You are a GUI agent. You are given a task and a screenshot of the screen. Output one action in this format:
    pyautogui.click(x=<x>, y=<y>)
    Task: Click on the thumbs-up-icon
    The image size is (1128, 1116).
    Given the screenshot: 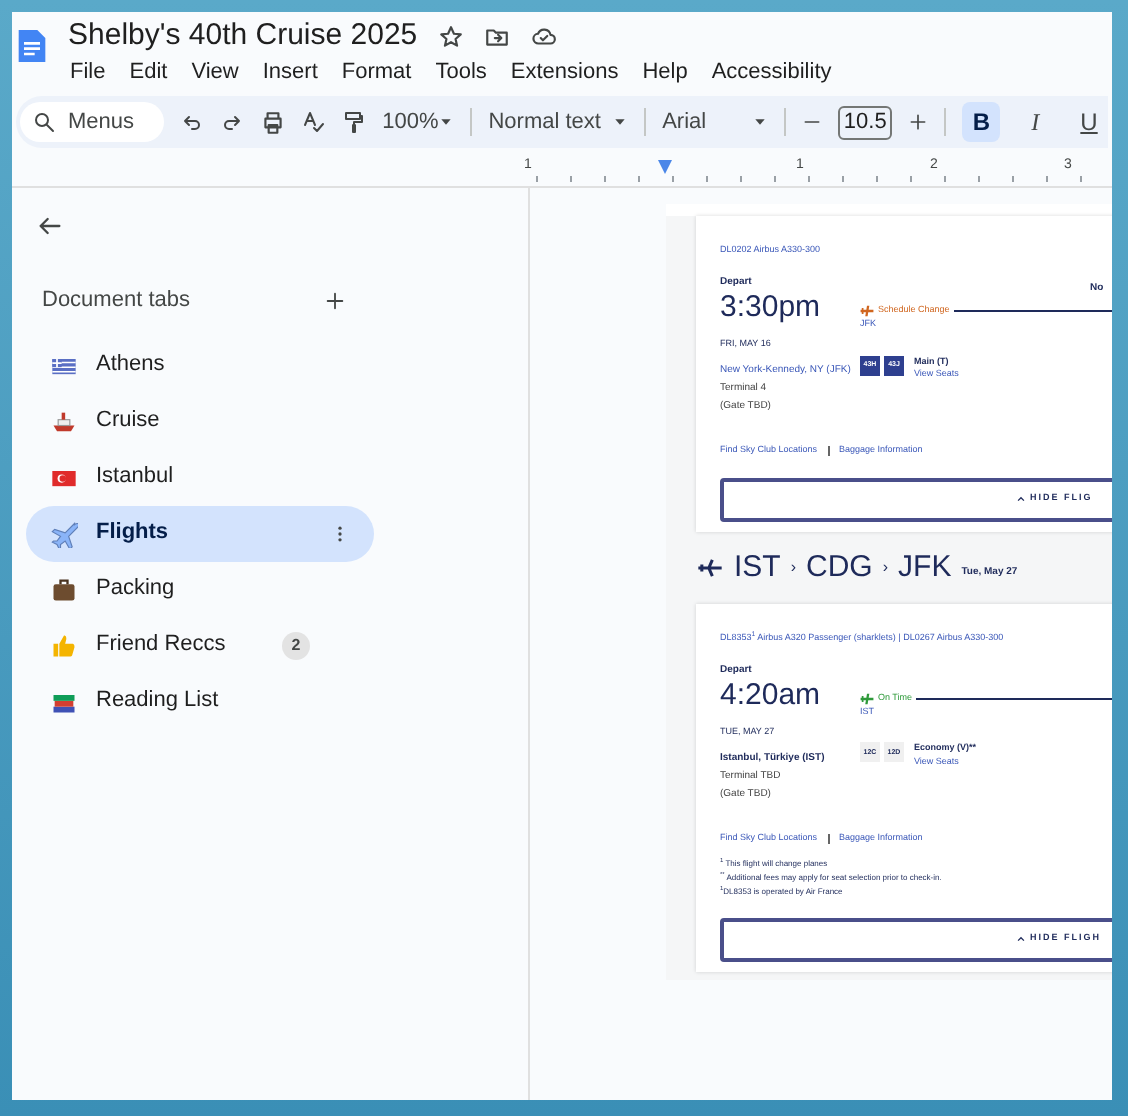 What is the action you would take?
    pyautogui.click(x=64, y=645)
    